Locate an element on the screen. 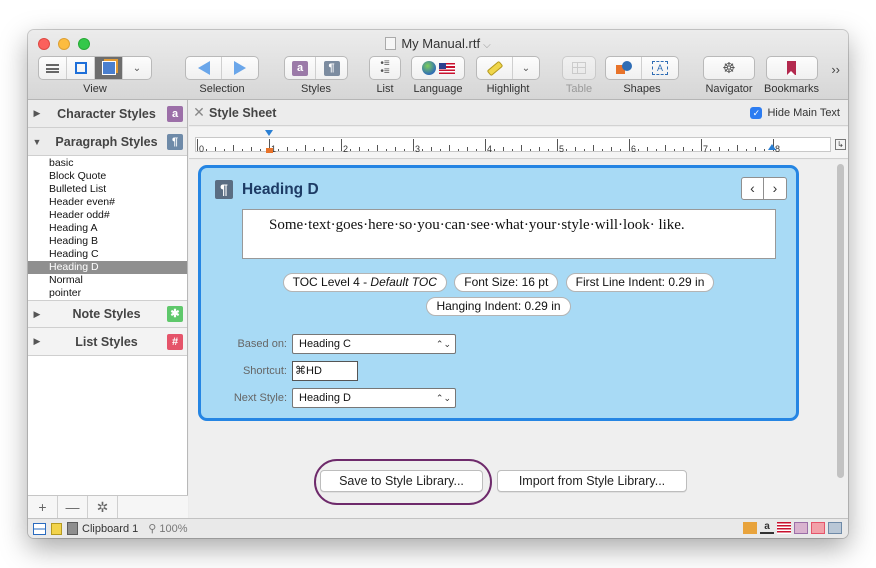 This screenshot has width=876, height=568. list-styles-header: ▶ List Styles # is located at coordinates (107, 342).